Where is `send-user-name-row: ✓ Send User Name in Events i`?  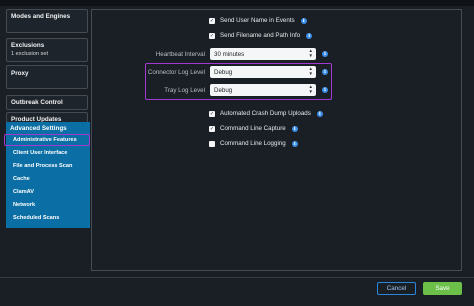 send-user-name-row: ✓ Send User Name in Events i is located at coordinates (258, 20).